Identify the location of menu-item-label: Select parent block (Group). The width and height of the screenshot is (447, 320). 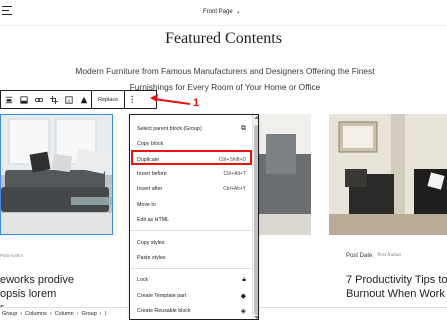
(169, 128).